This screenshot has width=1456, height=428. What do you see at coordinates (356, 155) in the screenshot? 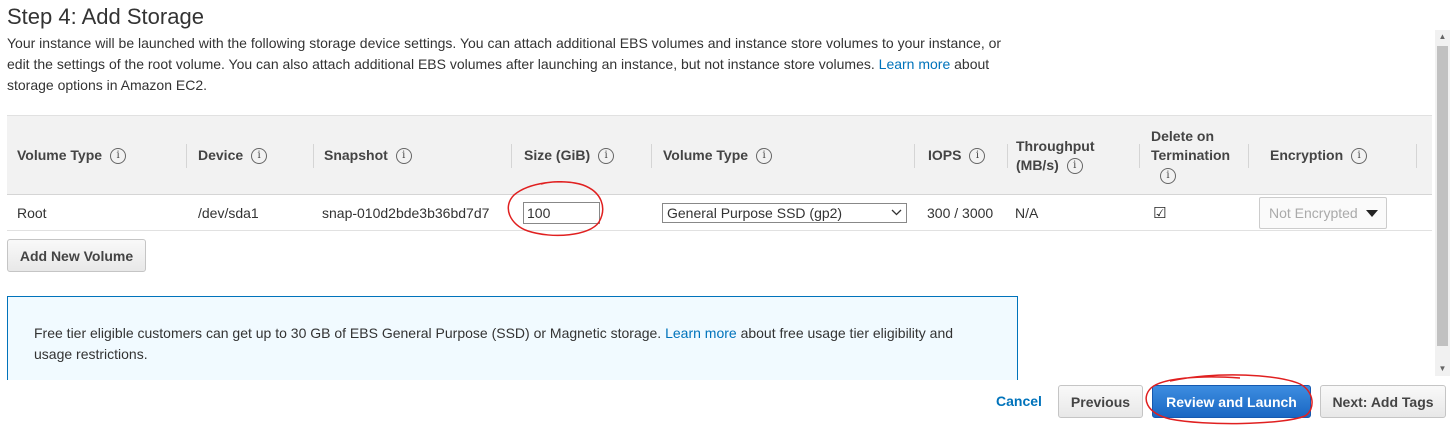
I see `header-label: Snapshot` at bounding box center [356, 155].